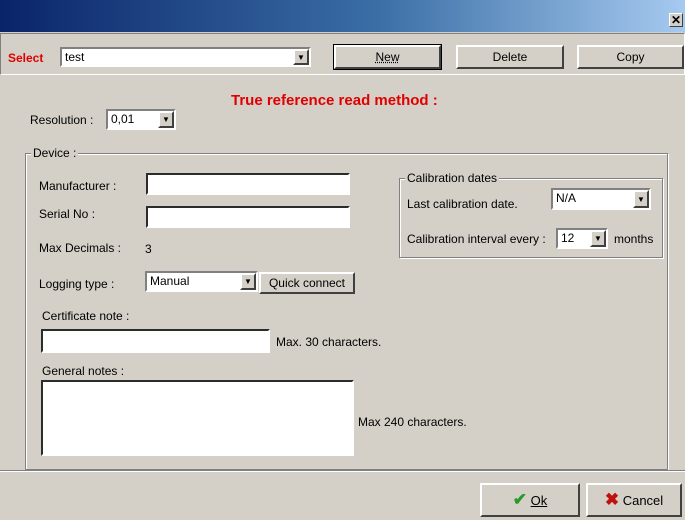 The width and height of the screenshot is (685, 520). I want to click on delete-button-label: Delete, so click(510, 57).